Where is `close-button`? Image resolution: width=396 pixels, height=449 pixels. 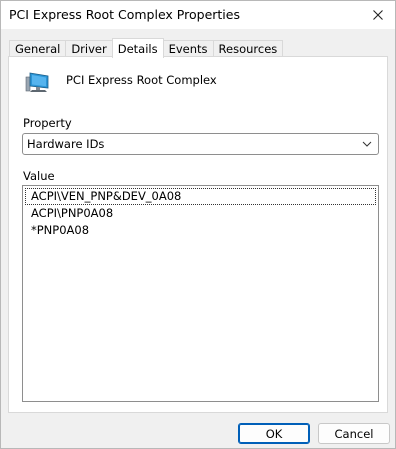 close-button is located at coordinates (378, 15).